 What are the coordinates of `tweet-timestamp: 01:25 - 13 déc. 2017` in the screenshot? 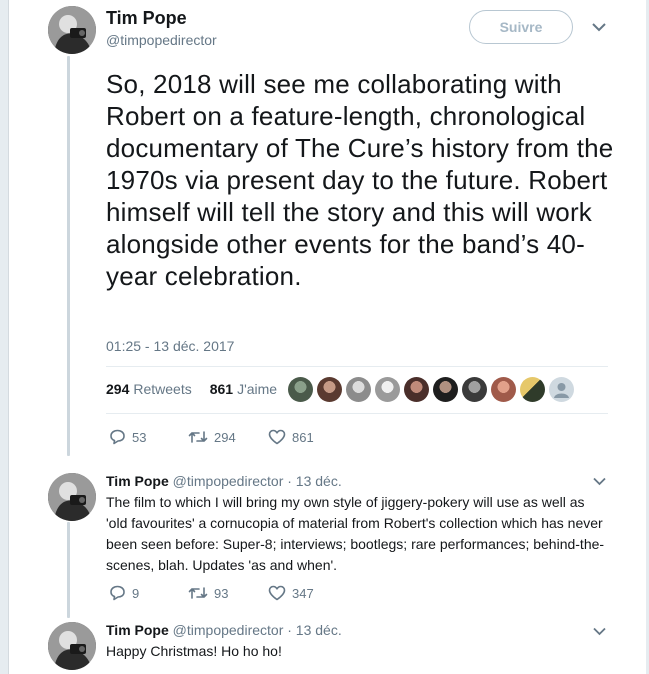 It's located at (170, 346).